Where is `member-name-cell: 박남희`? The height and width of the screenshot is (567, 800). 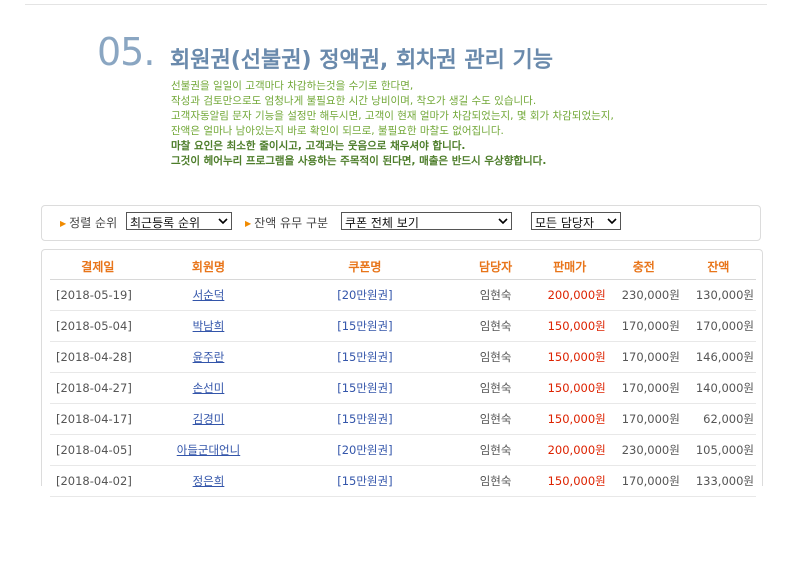
member-name-cell: 박남희 is located at coordinates (208, 326).